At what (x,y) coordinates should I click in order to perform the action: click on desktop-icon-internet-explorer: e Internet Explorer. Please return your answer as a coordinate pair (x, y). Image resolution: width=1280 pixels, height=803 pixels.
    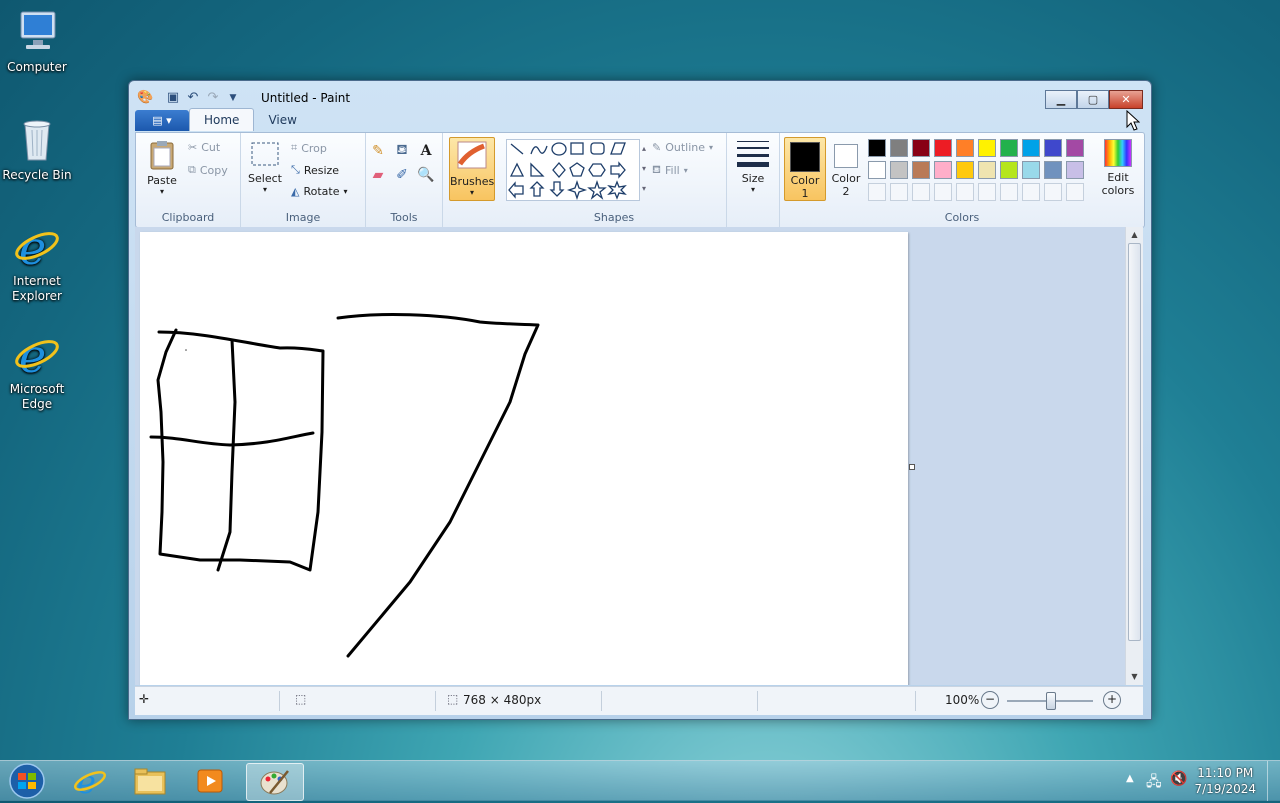
    Looking at the image, I should click on (37, 262).